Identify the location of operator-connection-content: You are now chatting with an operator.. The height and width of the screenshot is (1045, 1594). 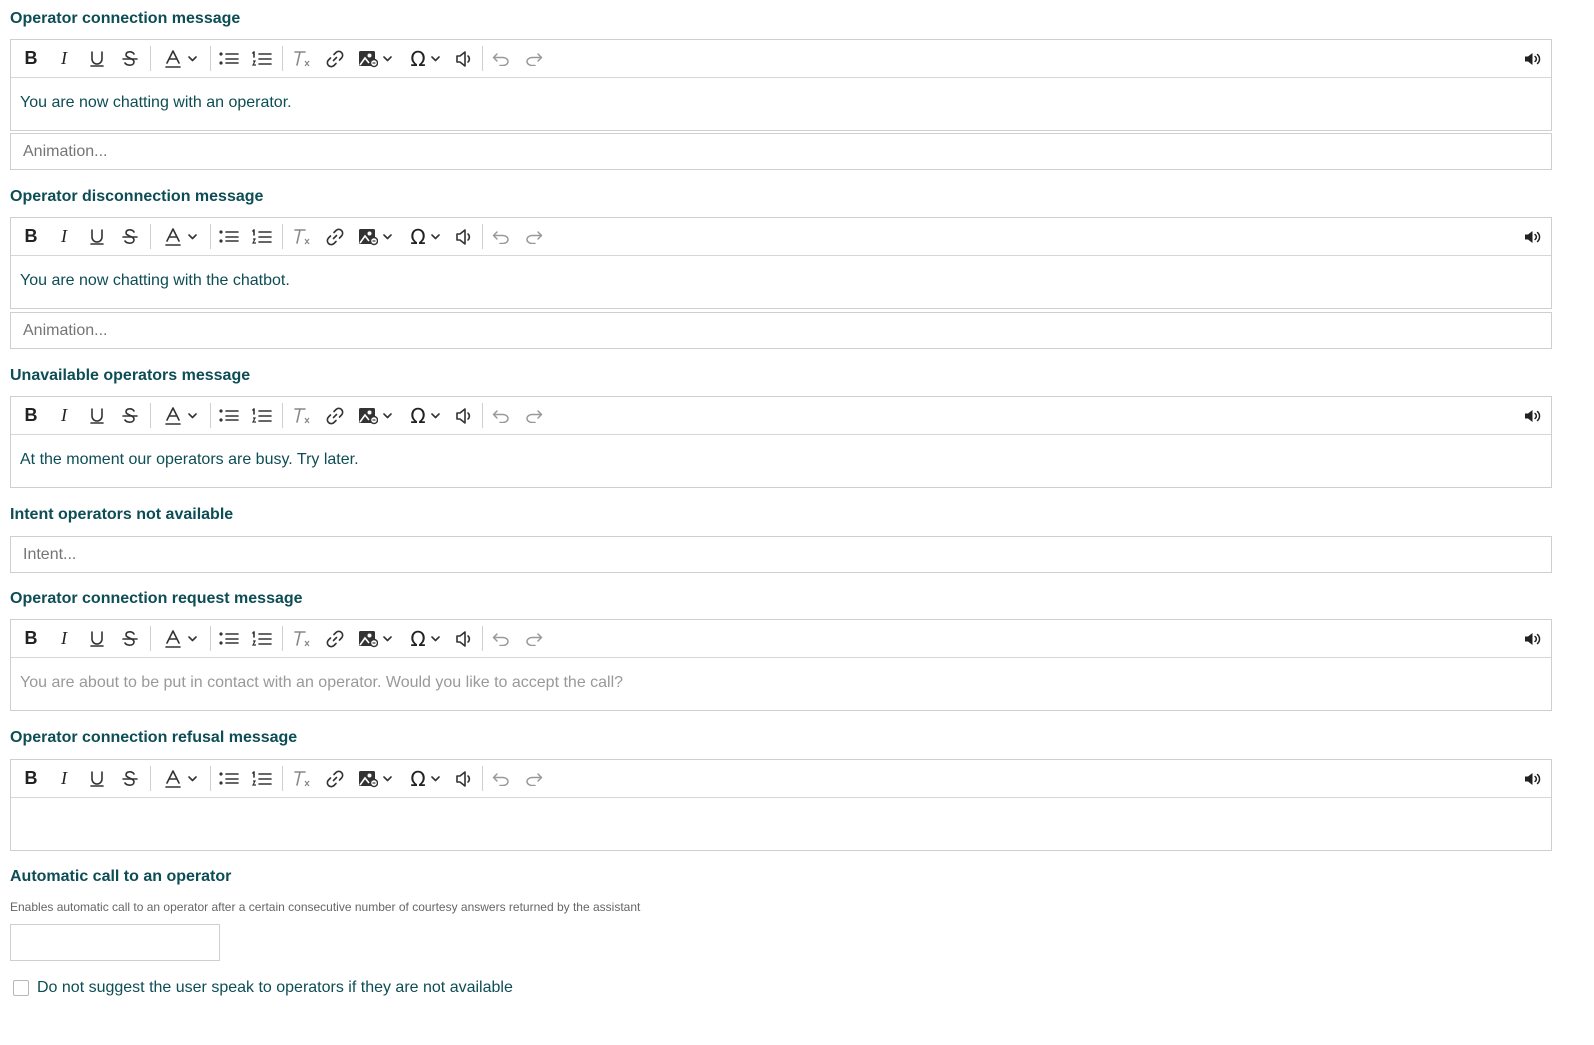
(781, 104).